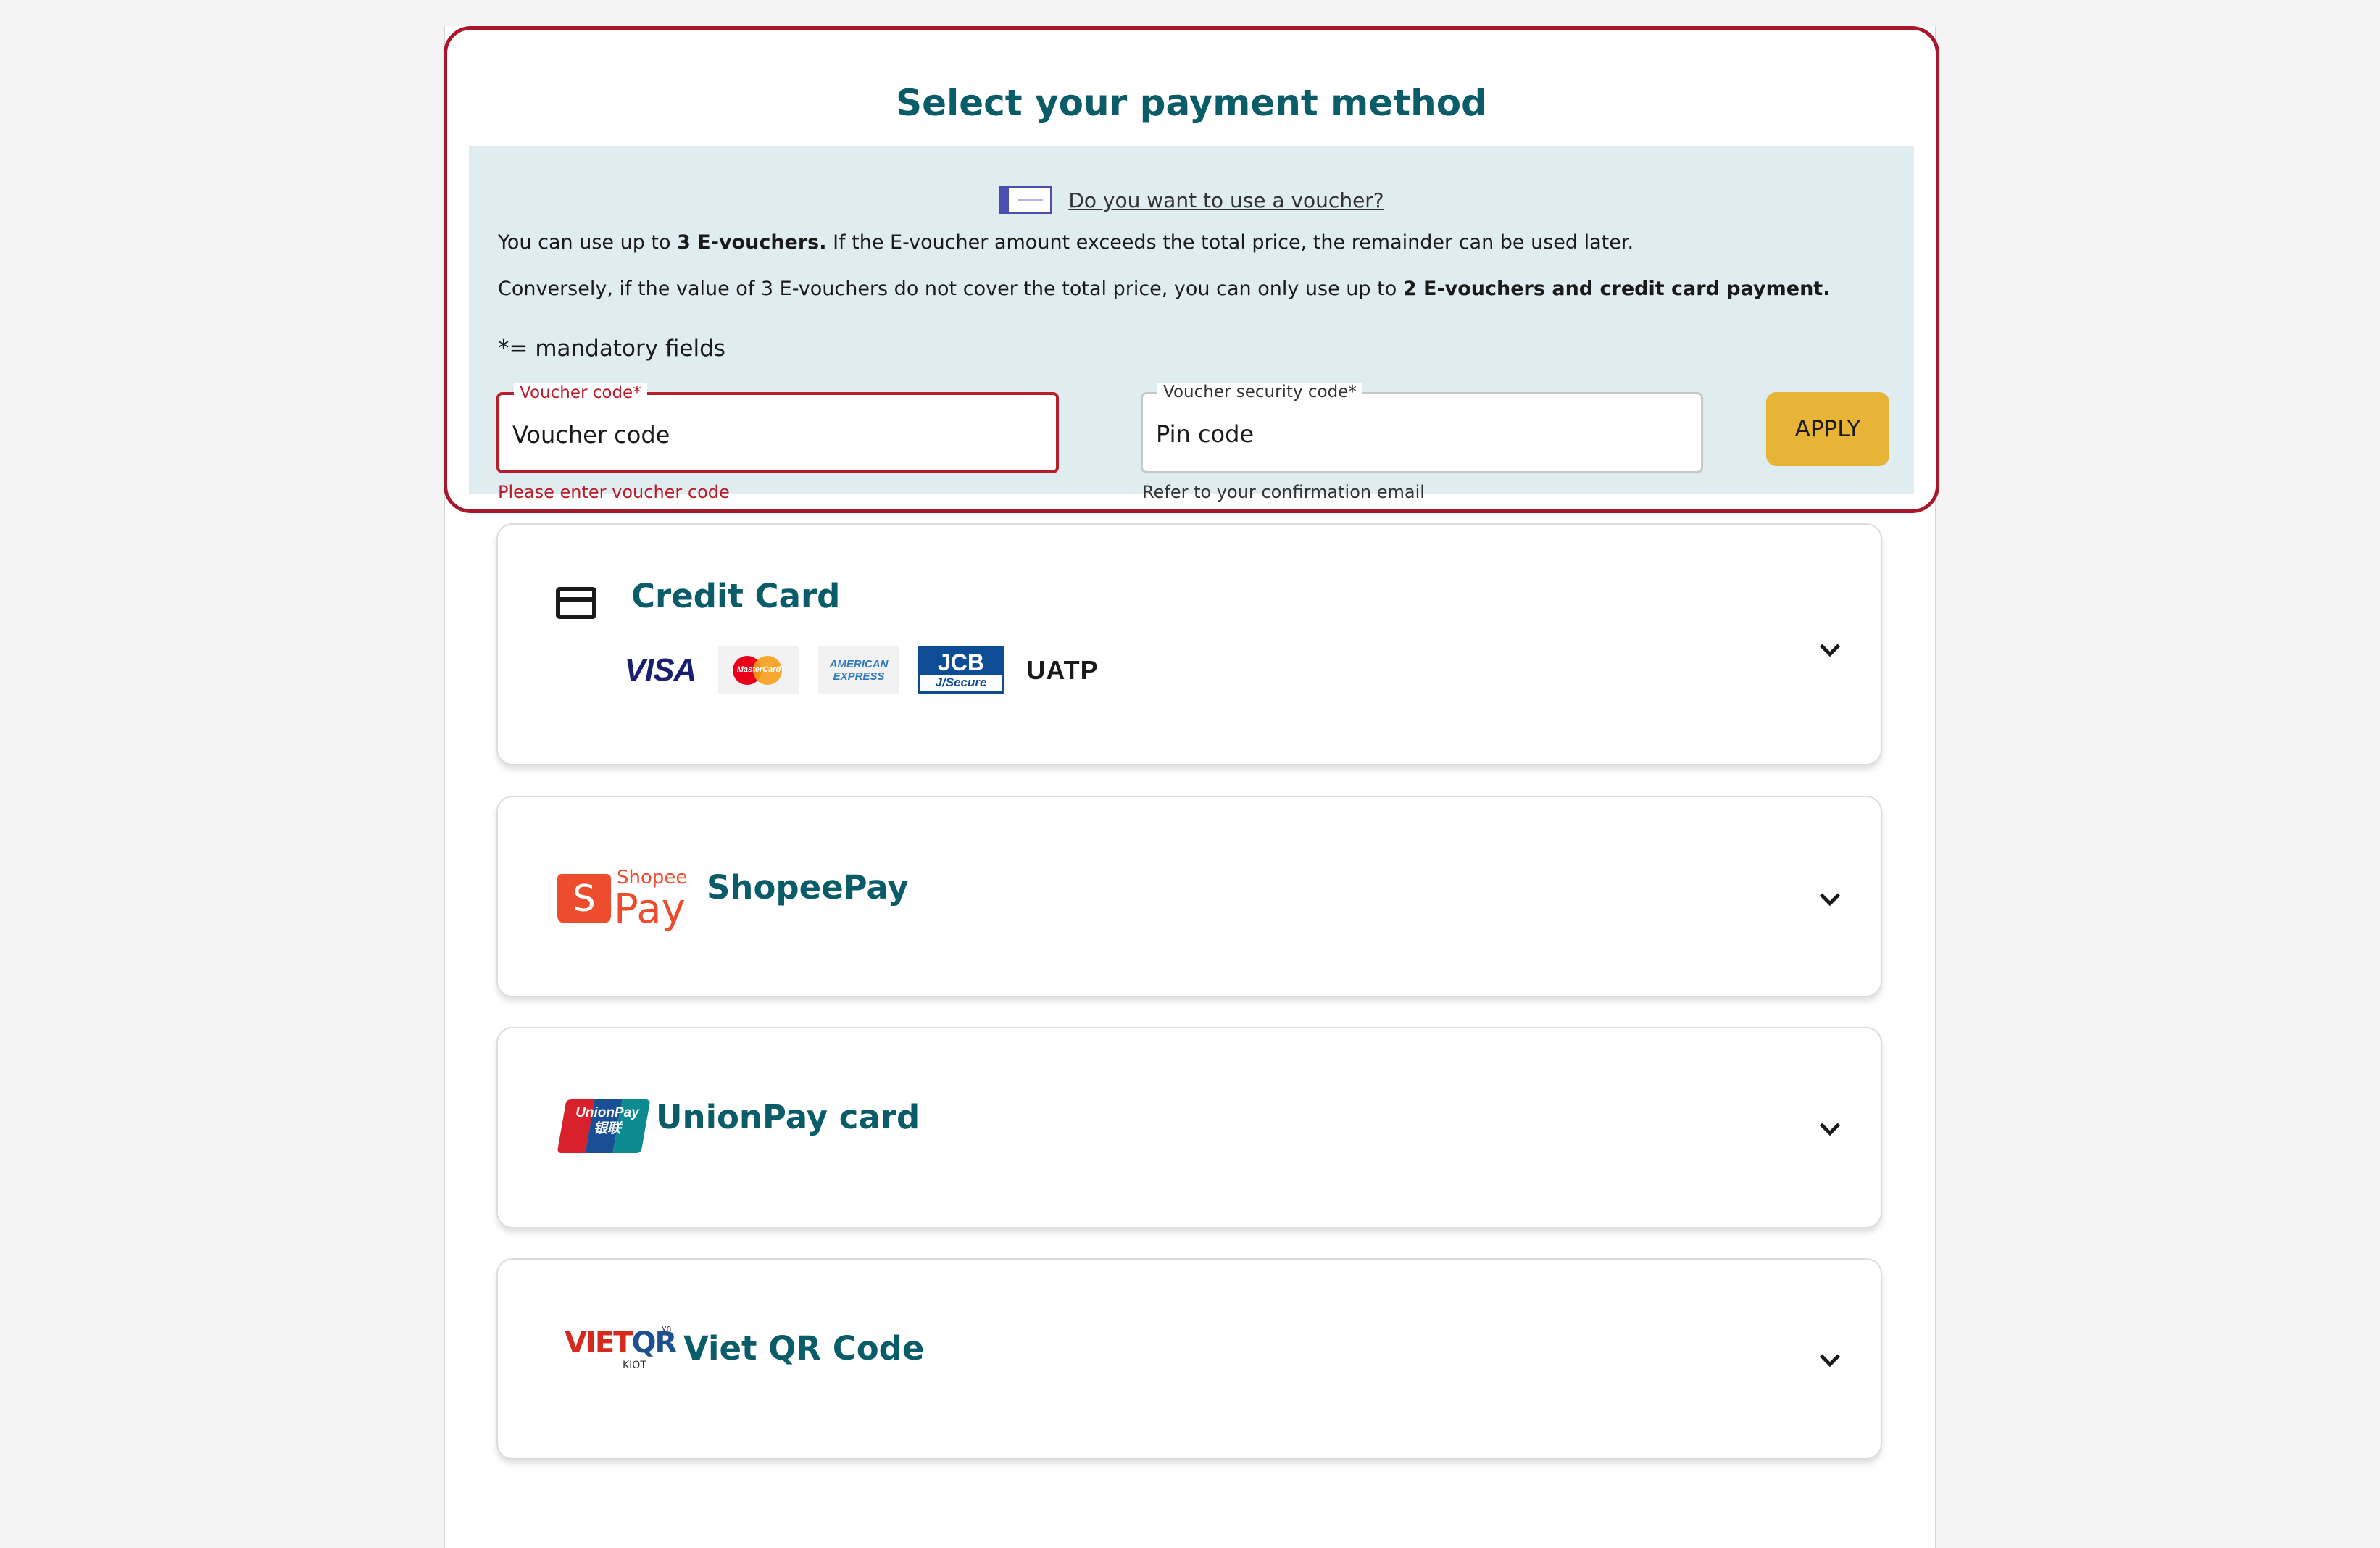 This screenshot has width=2380, height=1548. I want to click on unionpay-logo-line1: UnionPay, so click(607, 1112).